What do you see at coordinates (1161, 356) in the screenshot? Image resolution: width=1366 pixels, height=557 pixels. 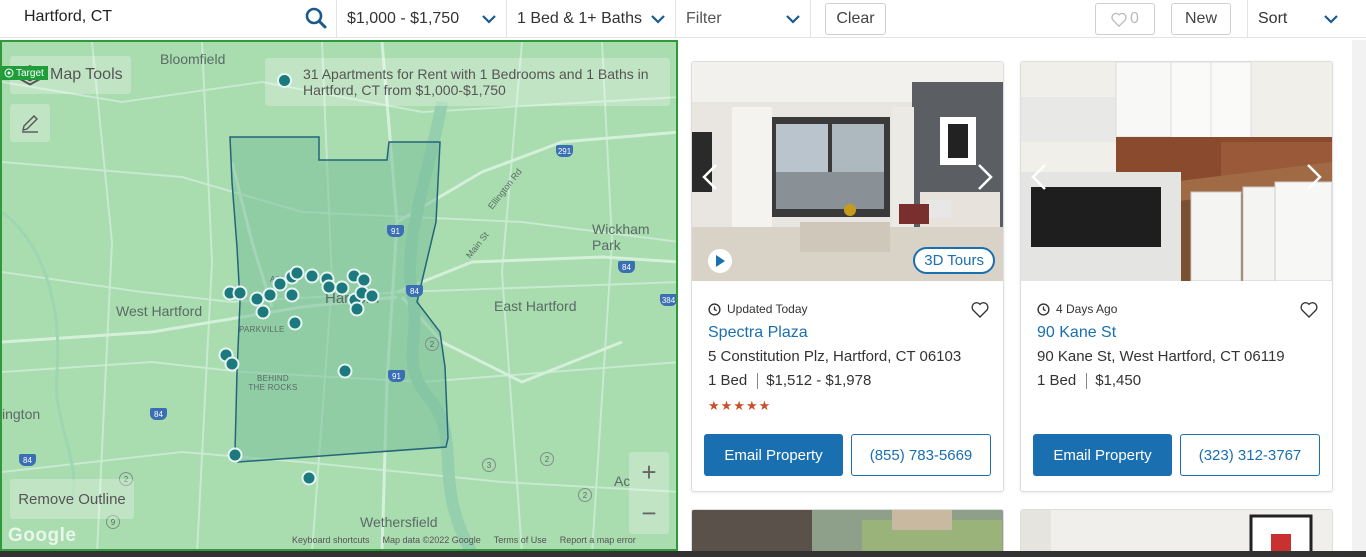 I see `property-address: 90 Kane St, West Hartford, CT 06119` at bounding box center [1161, 356].